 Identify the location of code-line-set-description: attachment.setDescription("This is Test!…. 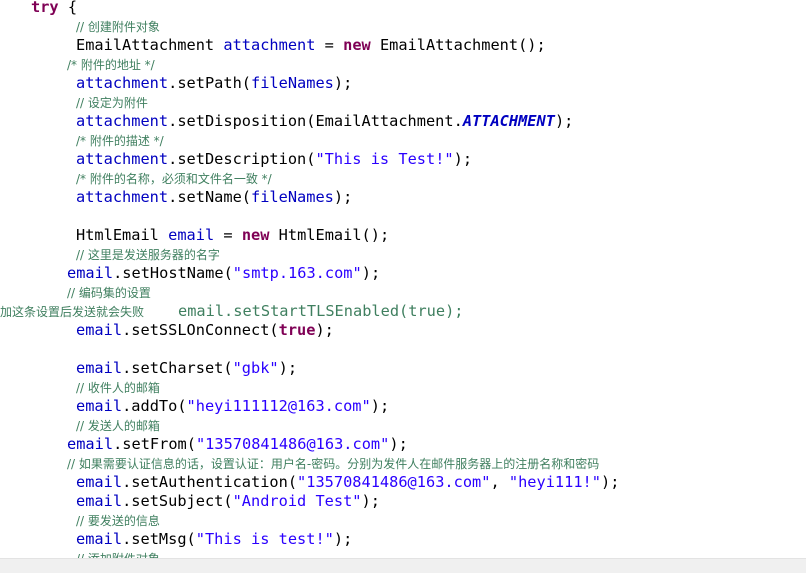
(274, 159).